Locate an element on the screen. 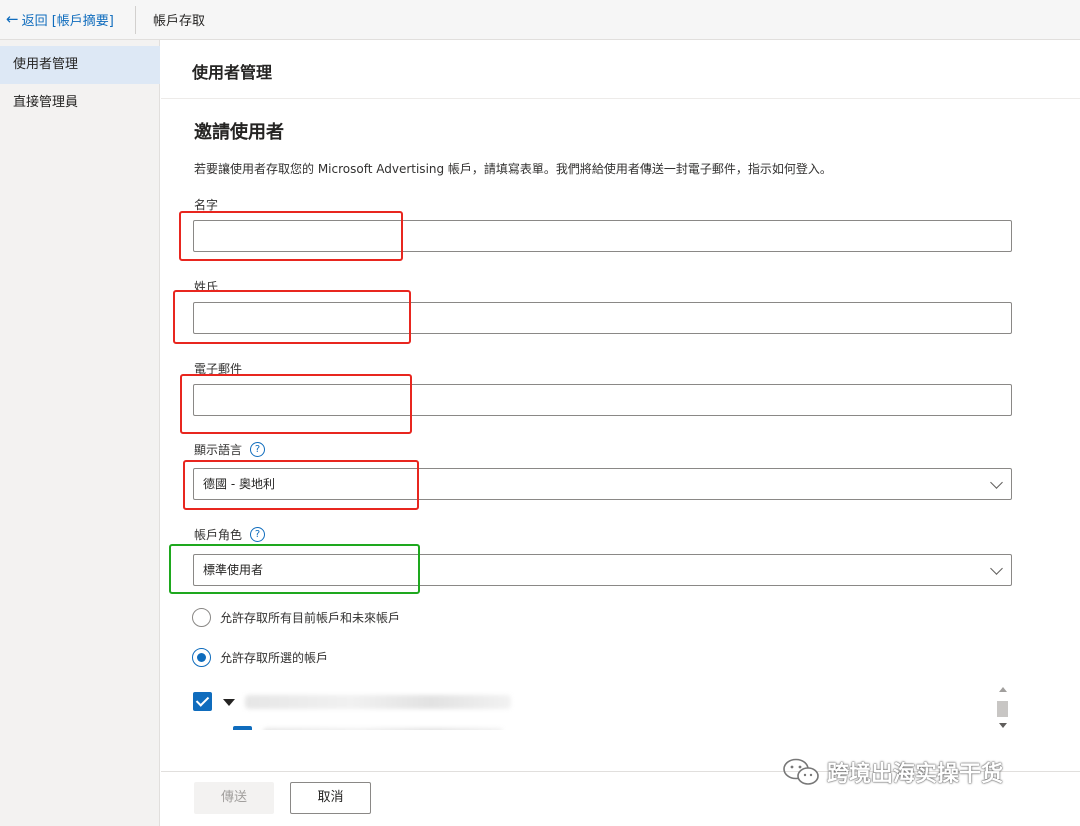  last-name-label-text: 姓氏 is located at coordinates (206, 287).